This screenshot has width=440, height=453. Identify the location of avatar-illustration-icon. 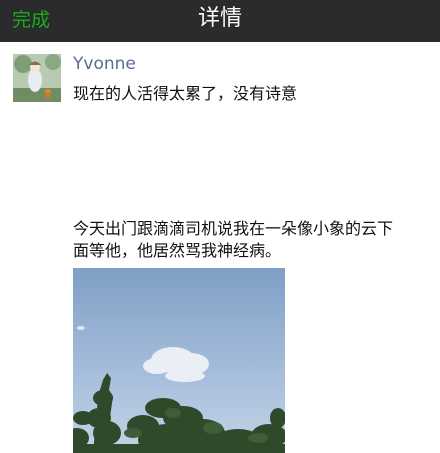
(37, 78).